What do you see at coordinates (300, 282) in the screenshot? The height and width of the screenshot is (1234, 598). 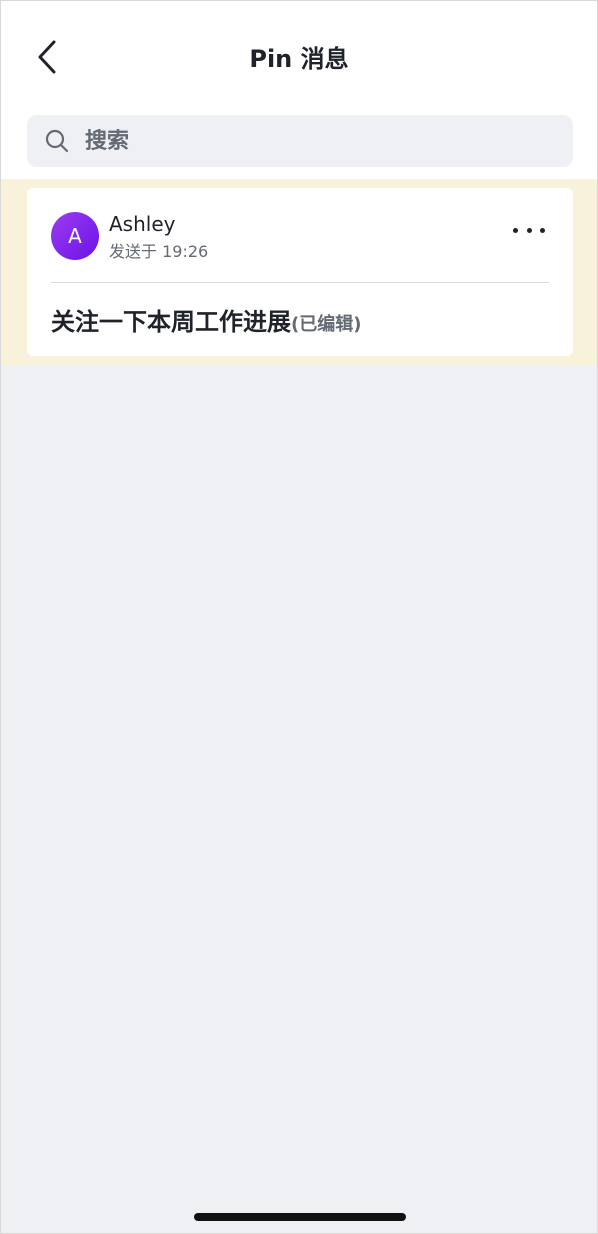 I see `divider` at bounding box center [300, 282].